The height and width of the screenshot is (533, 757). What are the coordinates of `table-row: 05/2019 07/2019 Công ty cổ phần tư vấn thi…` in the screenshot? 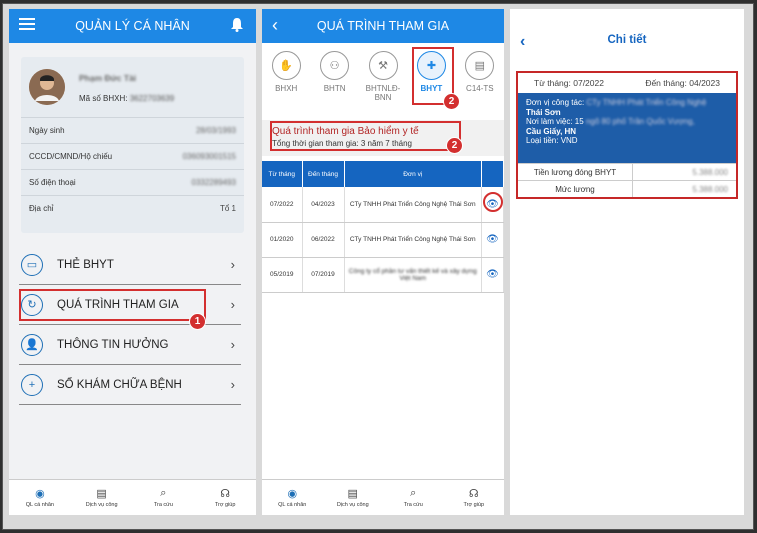 It's located at (383, 275).